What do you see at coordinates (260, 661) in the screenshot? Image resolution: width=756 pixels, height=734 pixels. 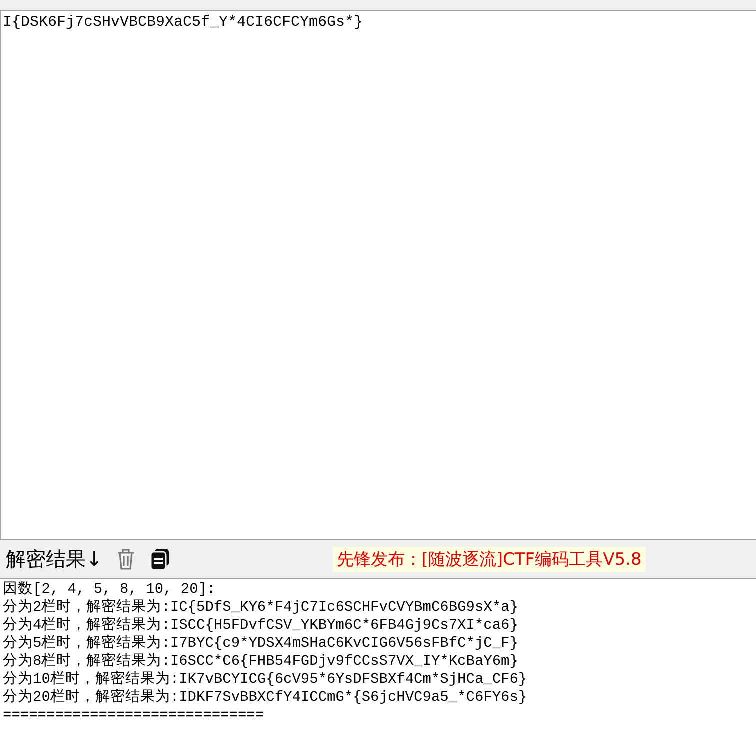 I see `result-line: 分为8栏时，解密结果为:I6SCC*C6{FHB54FGDjv9fCCsS7VX_IY*KcBaY6m}` at bounding box center [260, 661].